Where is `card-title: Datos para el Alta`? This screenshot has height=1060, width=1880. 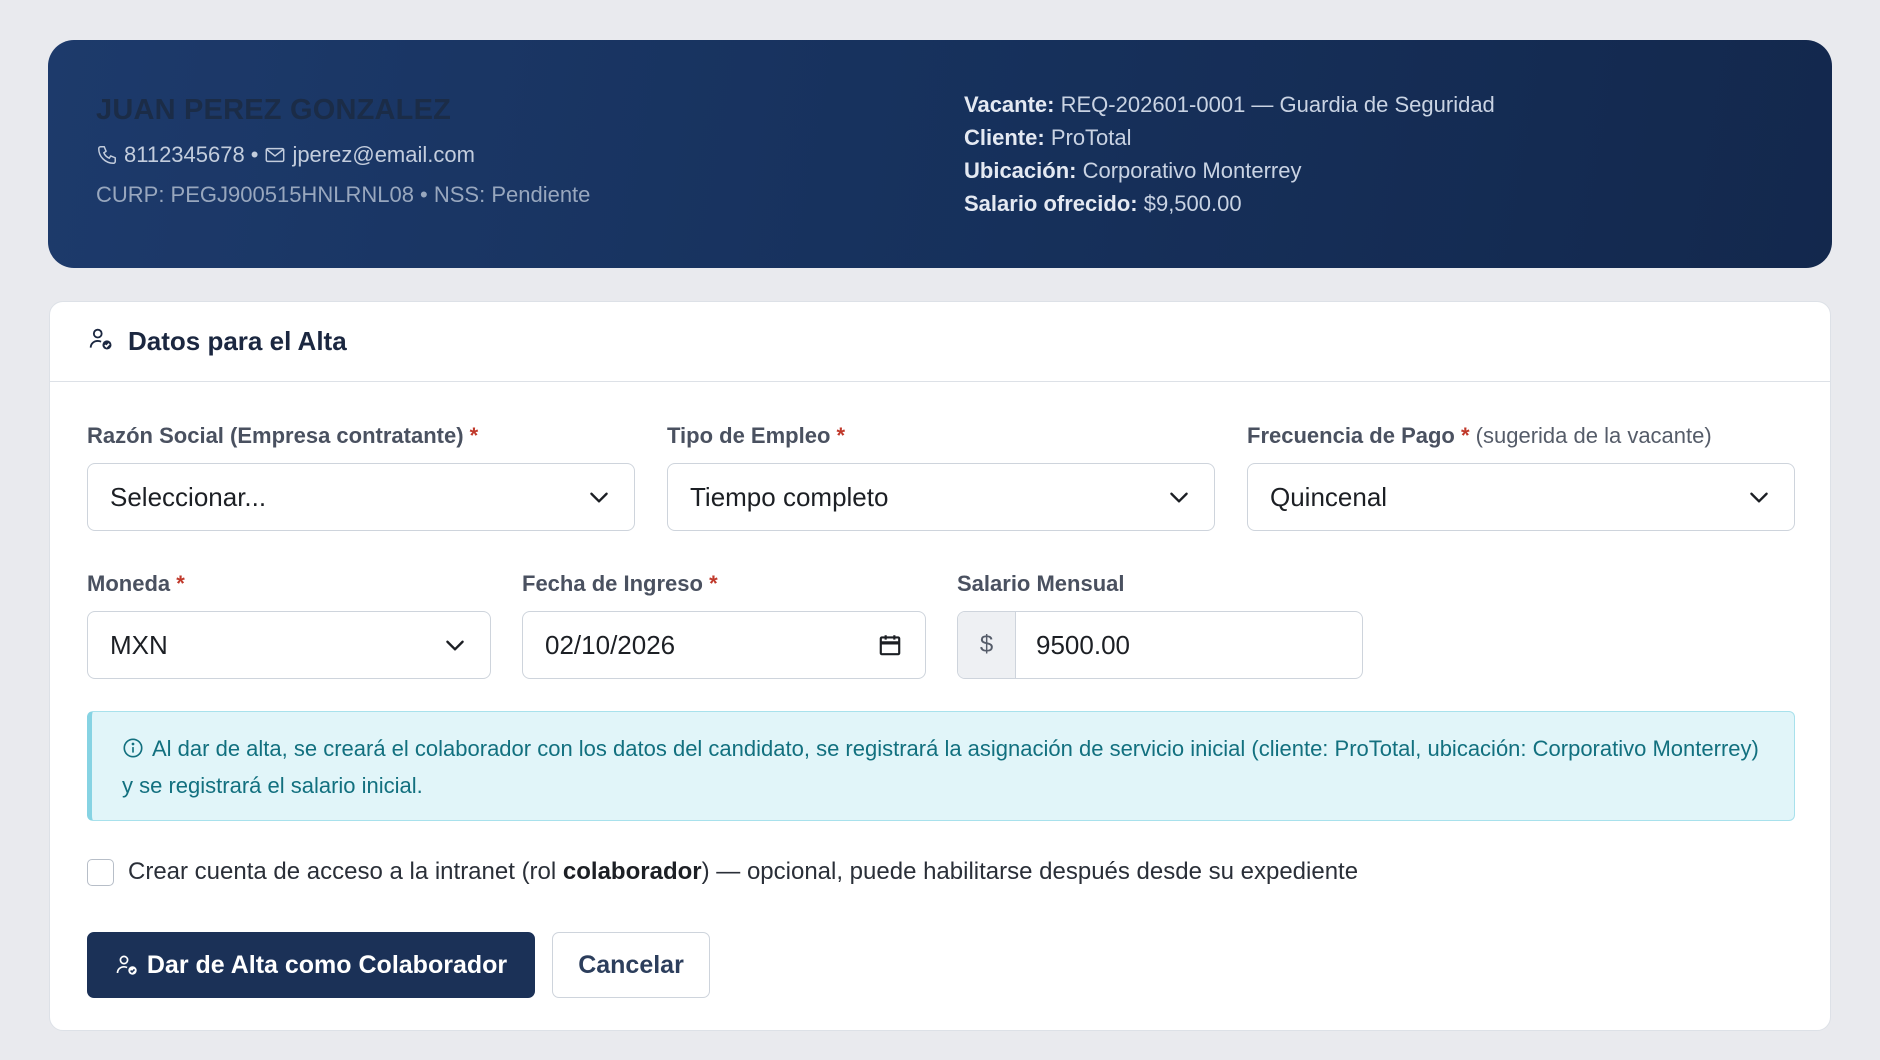
card-title: Datos para el Alta is located at coordinates (237, 341).